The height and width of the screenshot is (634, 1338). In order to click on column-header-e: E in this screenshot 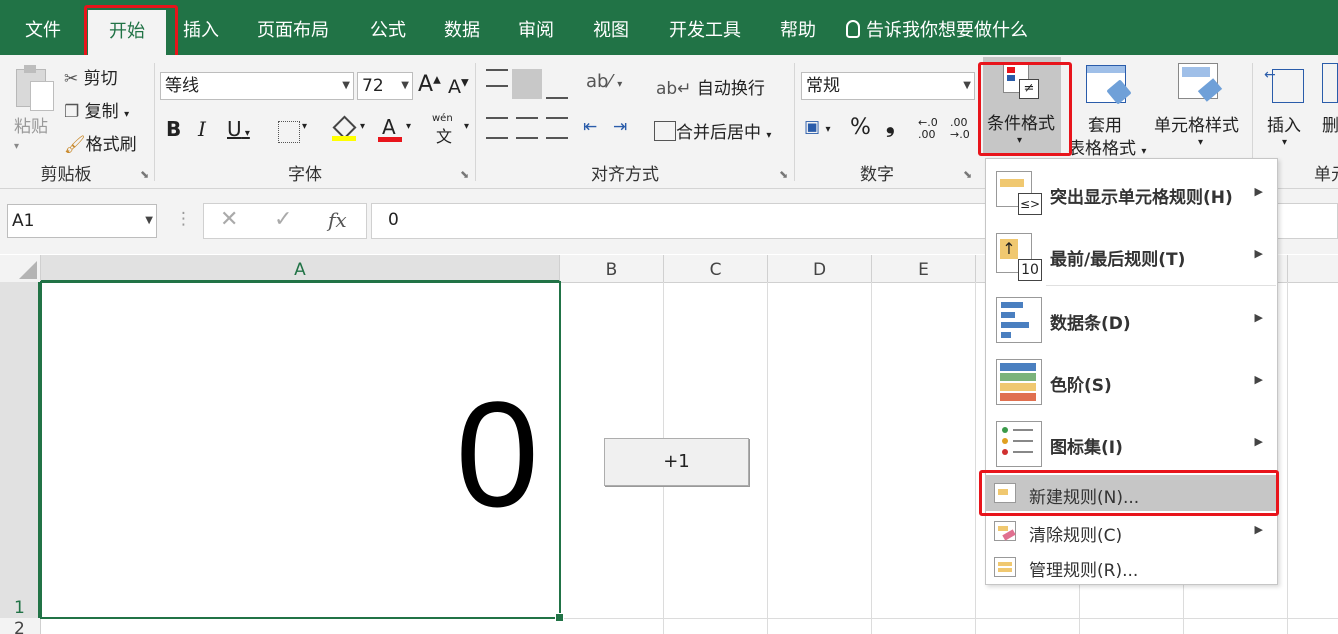, I will do `click(924, 268)`.